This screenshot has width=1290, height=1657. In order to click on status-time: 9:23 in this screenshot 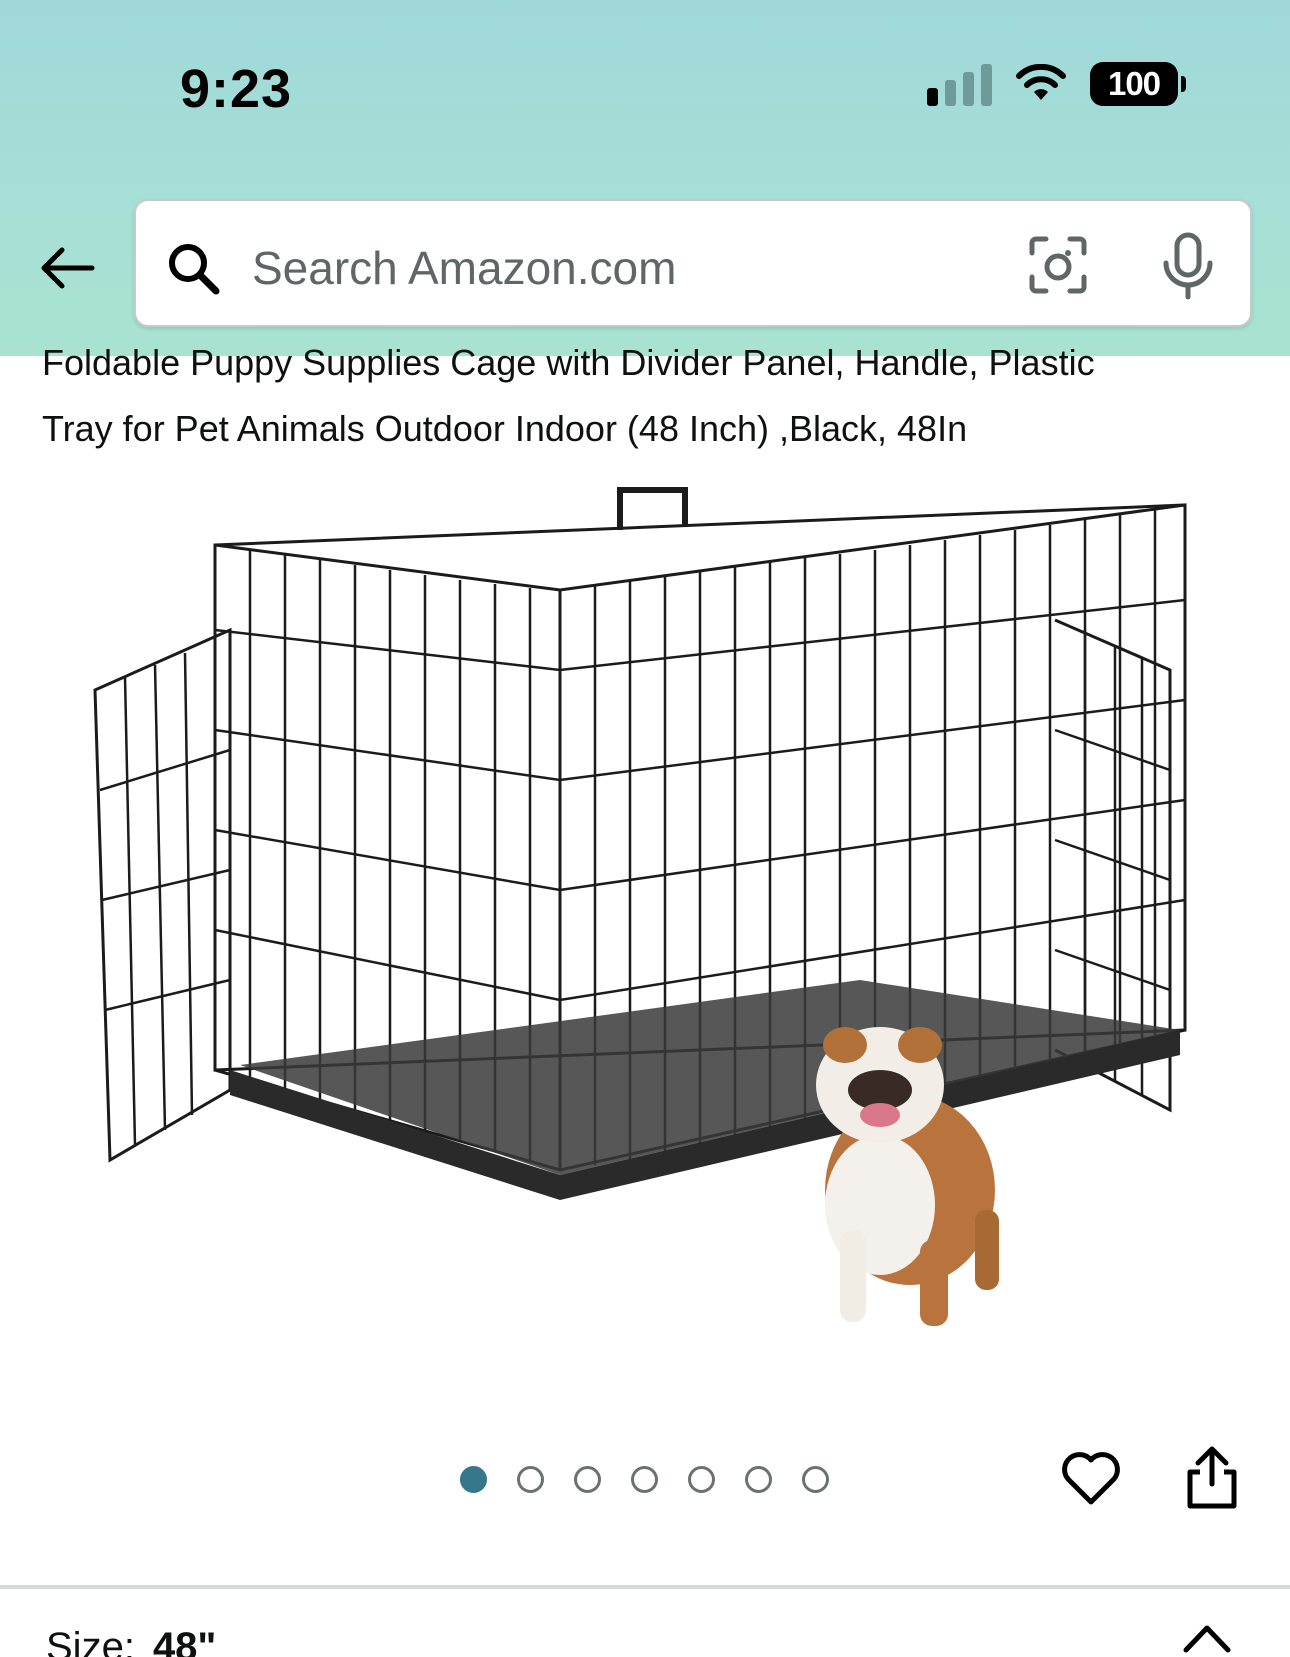, I will do `click(236, 89)`.